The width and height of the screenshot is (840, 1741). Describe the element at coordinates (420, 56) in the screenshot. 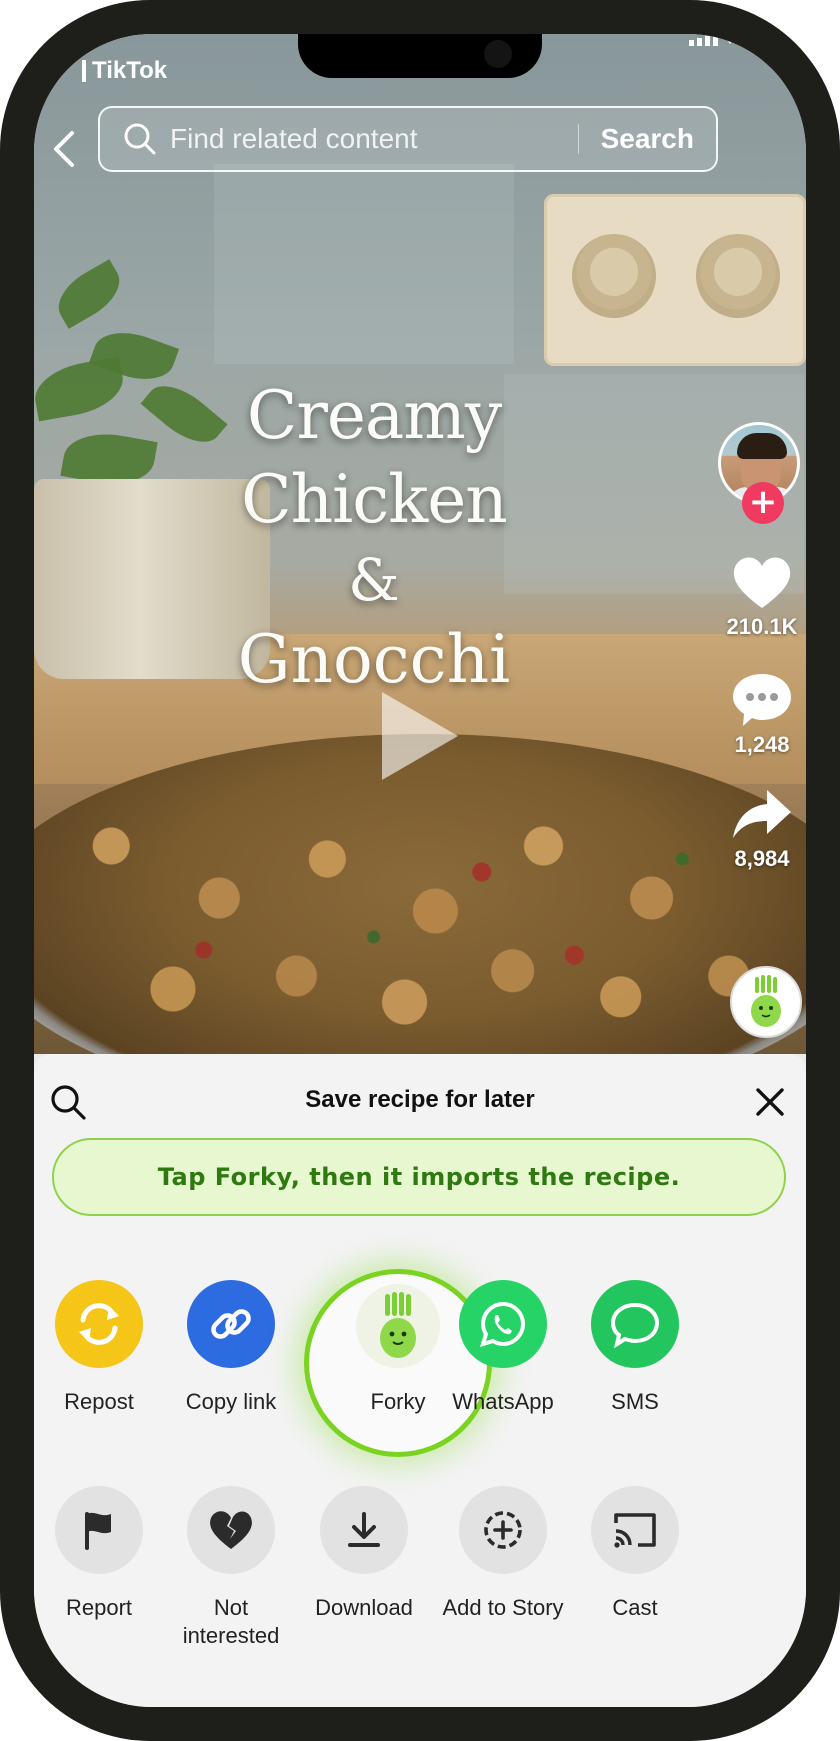

I see `notch` at that location.